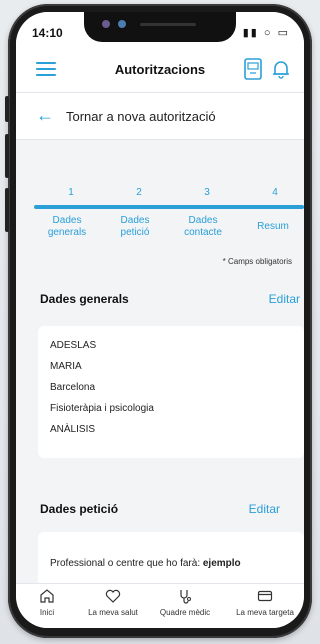  Describe the element at coordinates (106, 24) in the screenshot. I see `camera-icon` at that location.